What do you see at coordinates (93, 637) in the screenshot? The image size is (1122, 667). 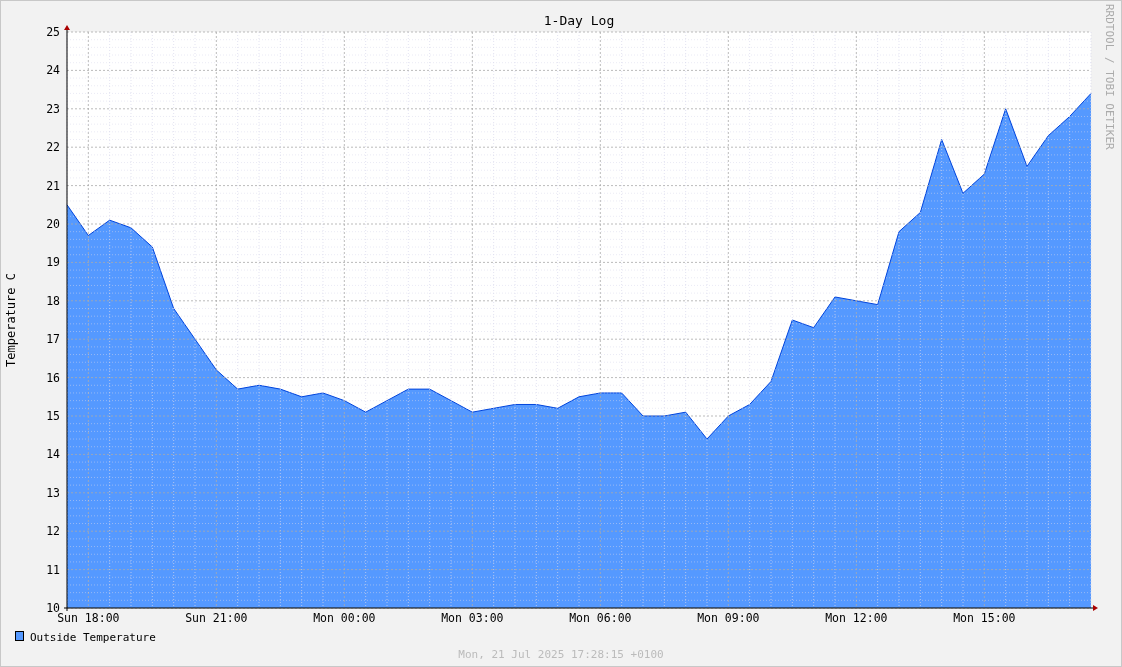 I see `legend-label: Outside Temperature` at bounding box center [93, 637].